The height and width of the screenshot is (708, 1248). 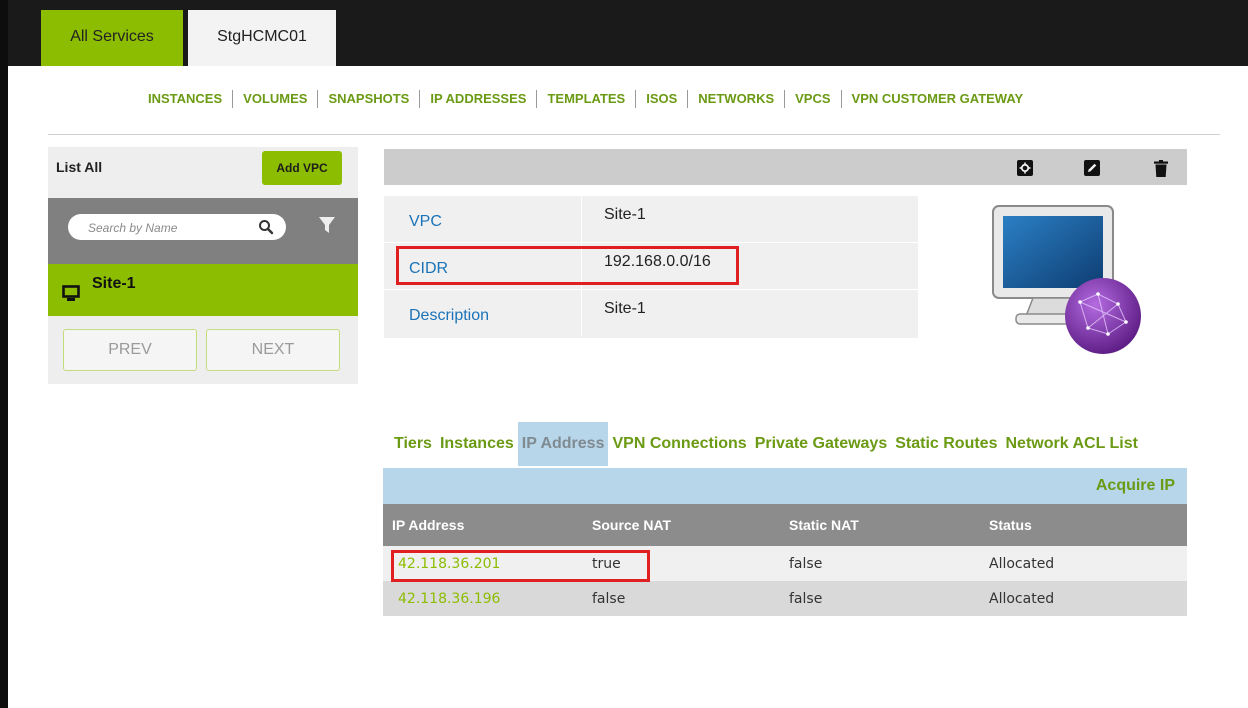 I want to click on search-box, so click(x=177, y=228).